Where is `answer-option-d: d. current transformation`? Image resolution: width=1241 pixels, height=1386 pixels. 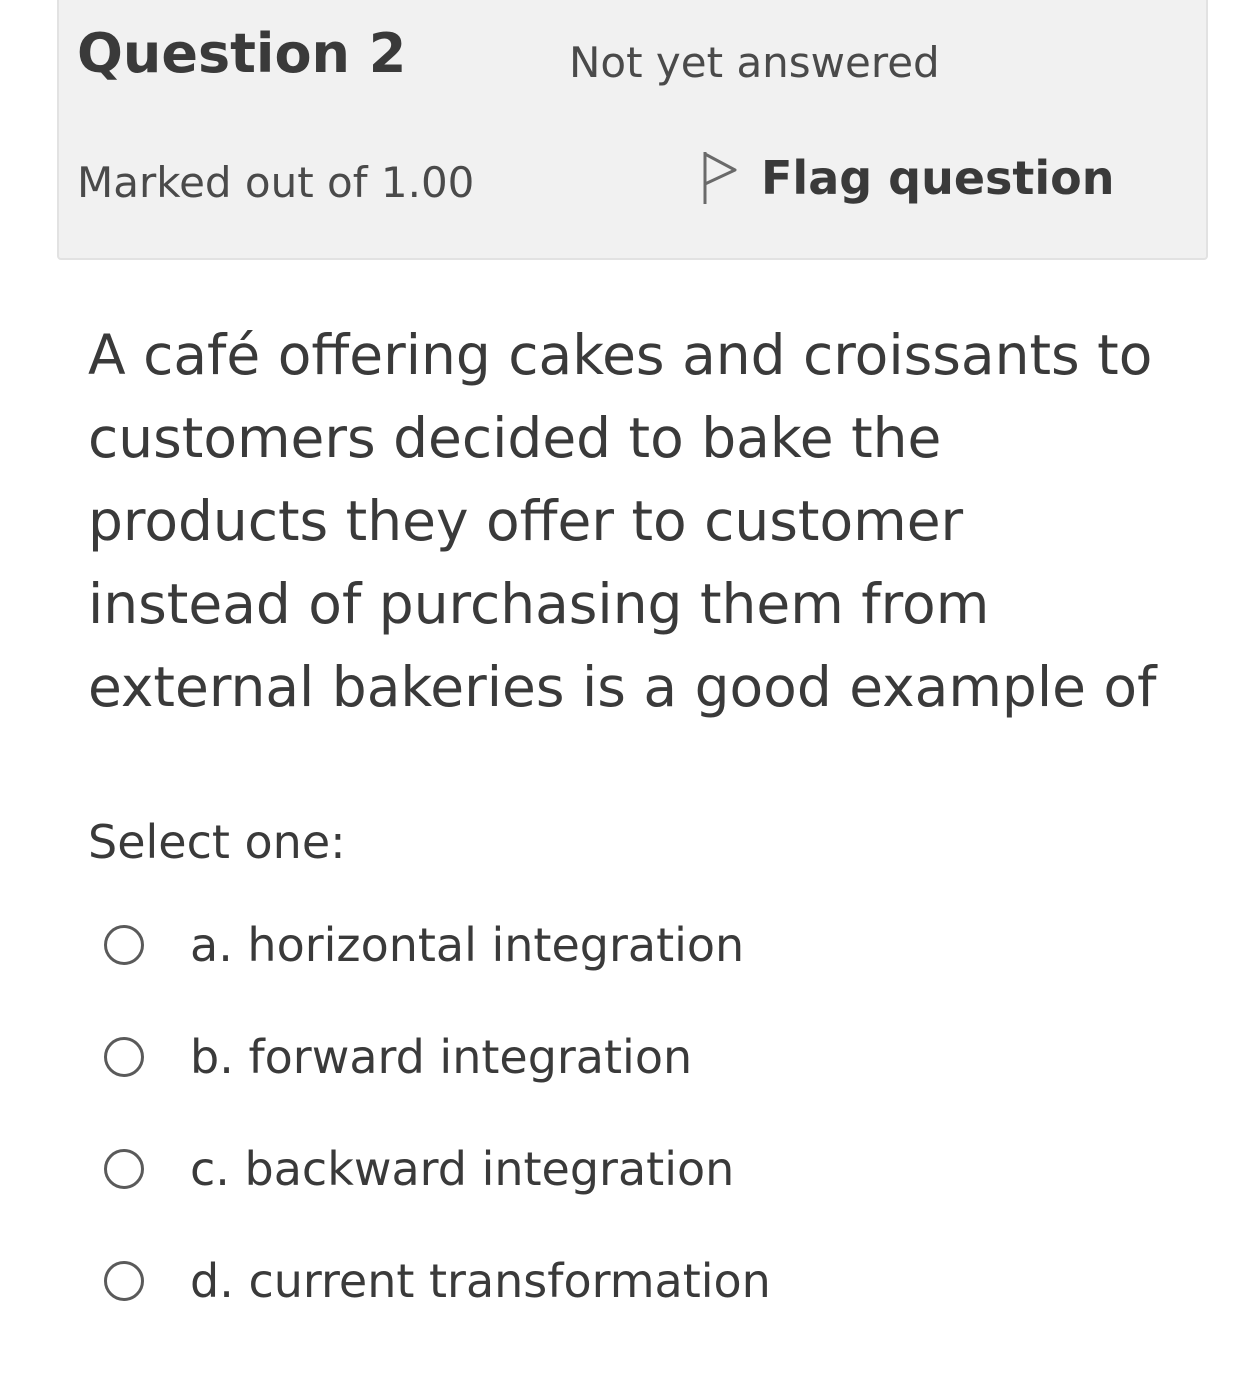 answer-option-d: d. current transformation is located at coordinates (437, 1281).